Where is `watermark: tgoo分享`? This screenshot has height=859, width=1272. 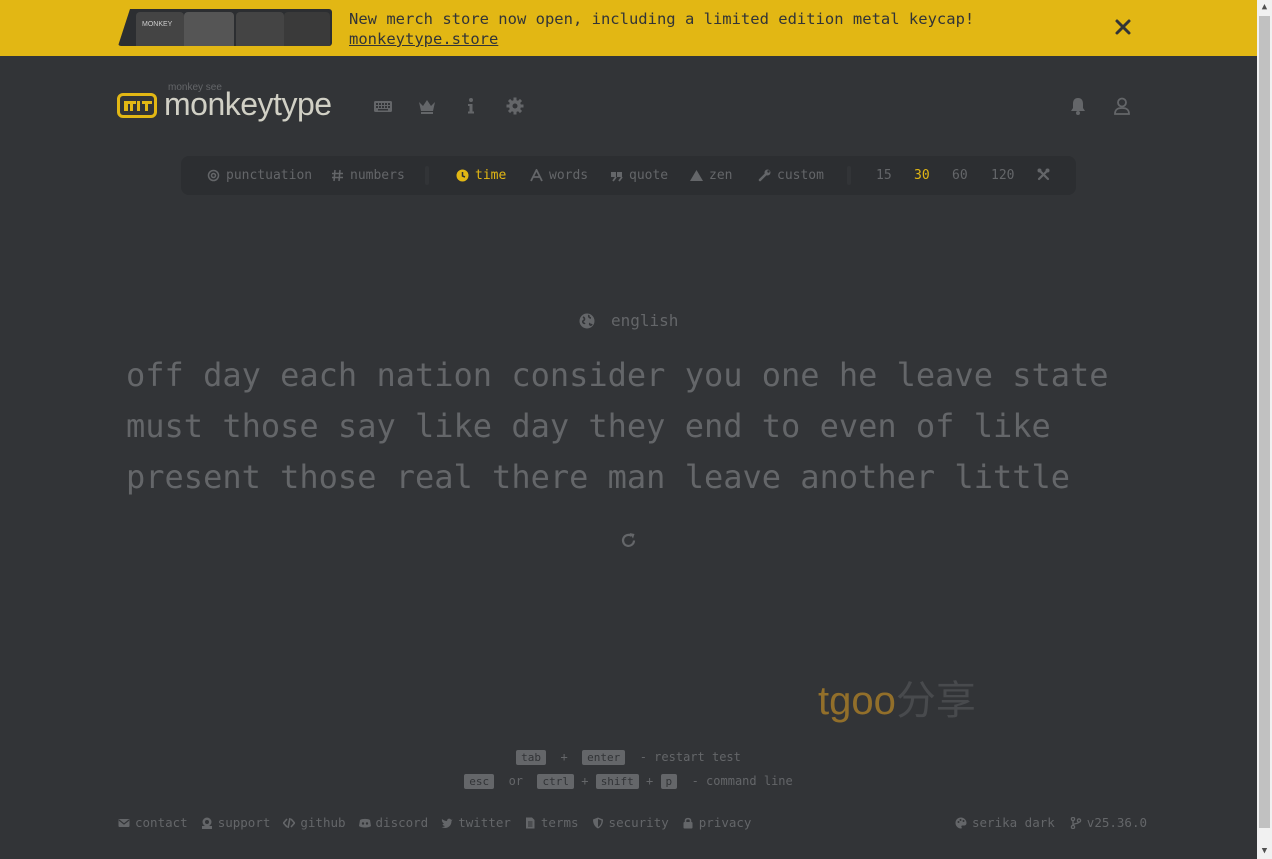
watermark: tgoo分享 is located at coordinates (897, 697).